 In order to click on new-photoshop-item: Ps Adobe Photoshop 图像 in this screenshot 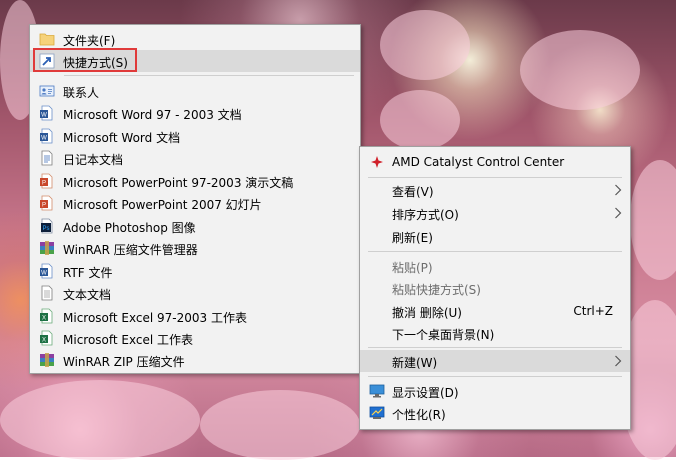, I will do `click(195, 226)`.